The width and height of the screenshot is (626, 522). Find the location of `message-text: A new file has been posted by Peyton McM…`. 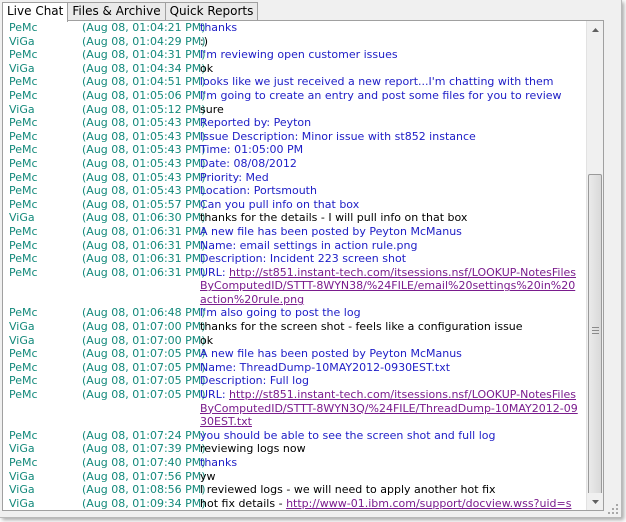

message-text: A new file has been posted by Peyton McM… is located at coordinates (331, 354).